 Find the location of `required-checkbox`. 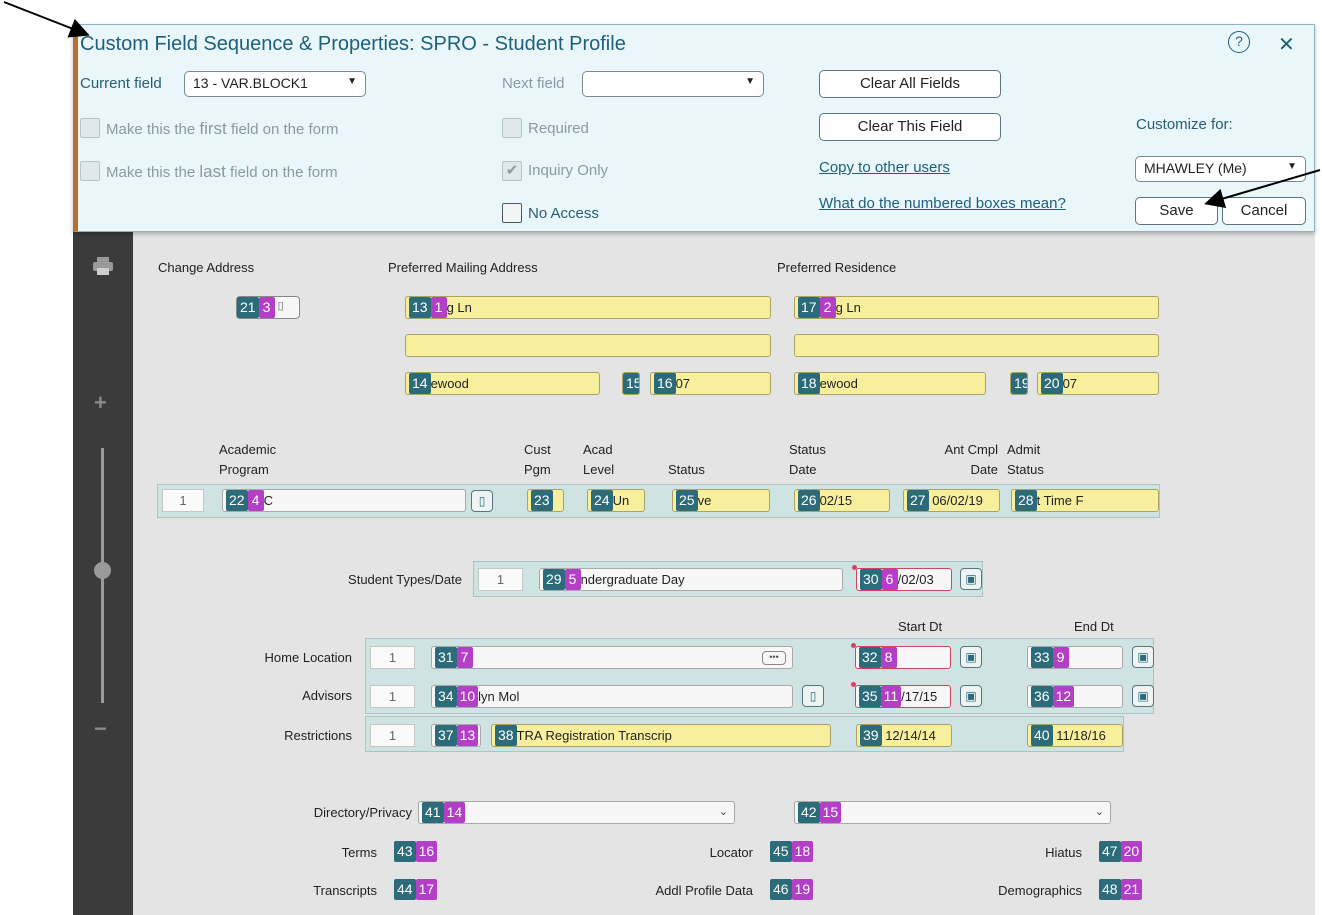

required-checkbox is located at coordinates (512, 128).